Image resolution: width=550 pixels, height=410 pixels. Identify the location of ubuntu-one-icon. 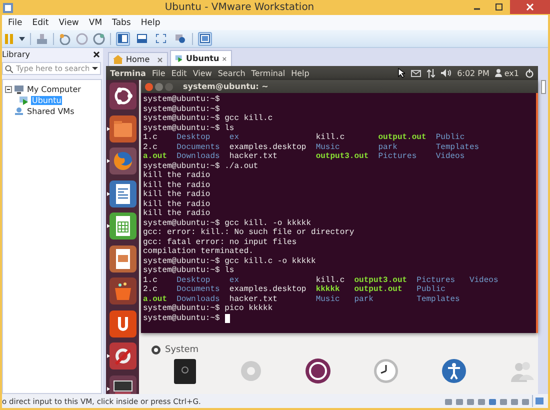
(122, 324).